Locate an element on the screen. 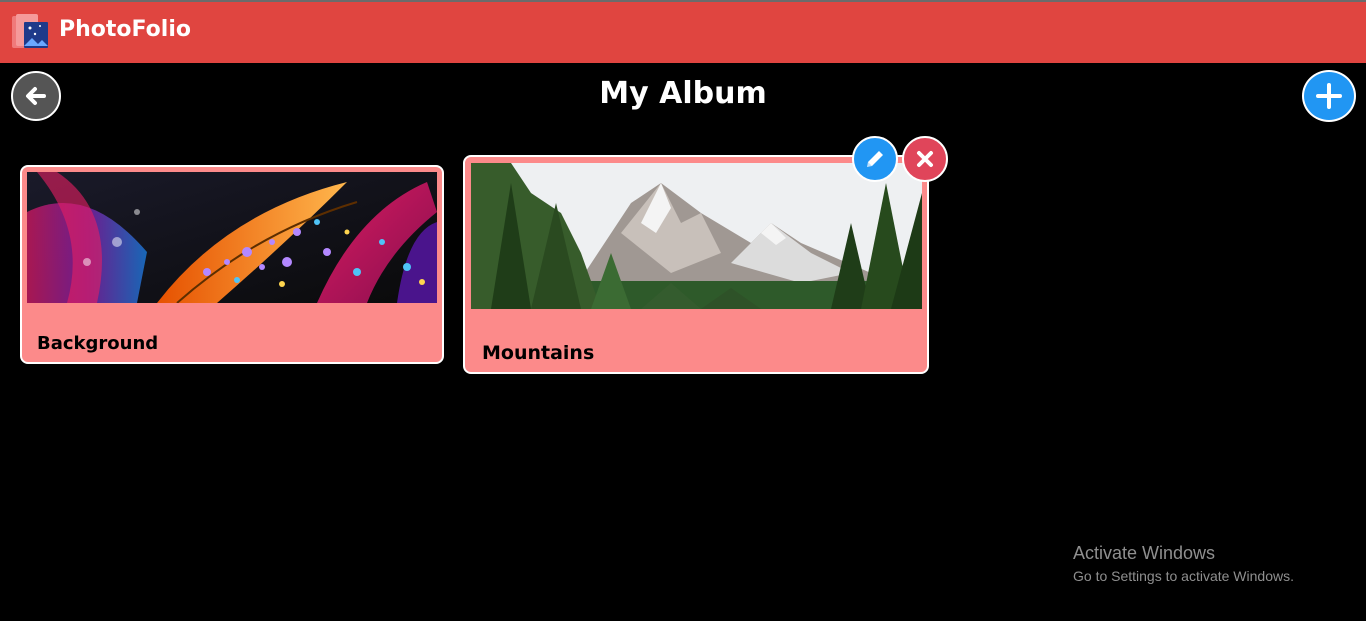 The image size is (1366, 621). plus-icon is located at coordinates (1329, 96).